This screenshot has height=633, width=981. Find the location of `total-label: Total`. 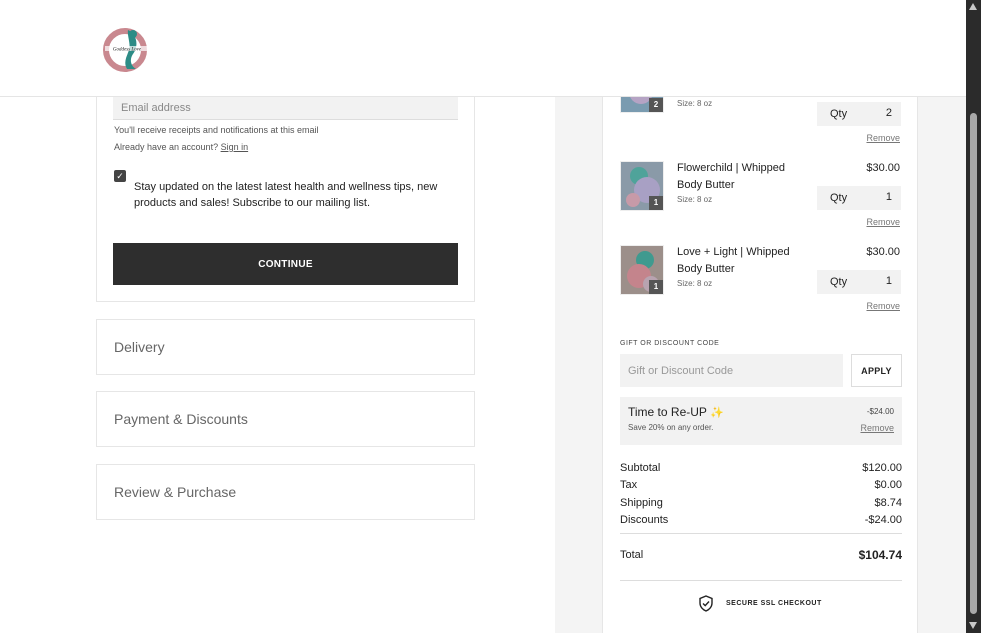

total-label: Total is located at coordinates (632, 555).